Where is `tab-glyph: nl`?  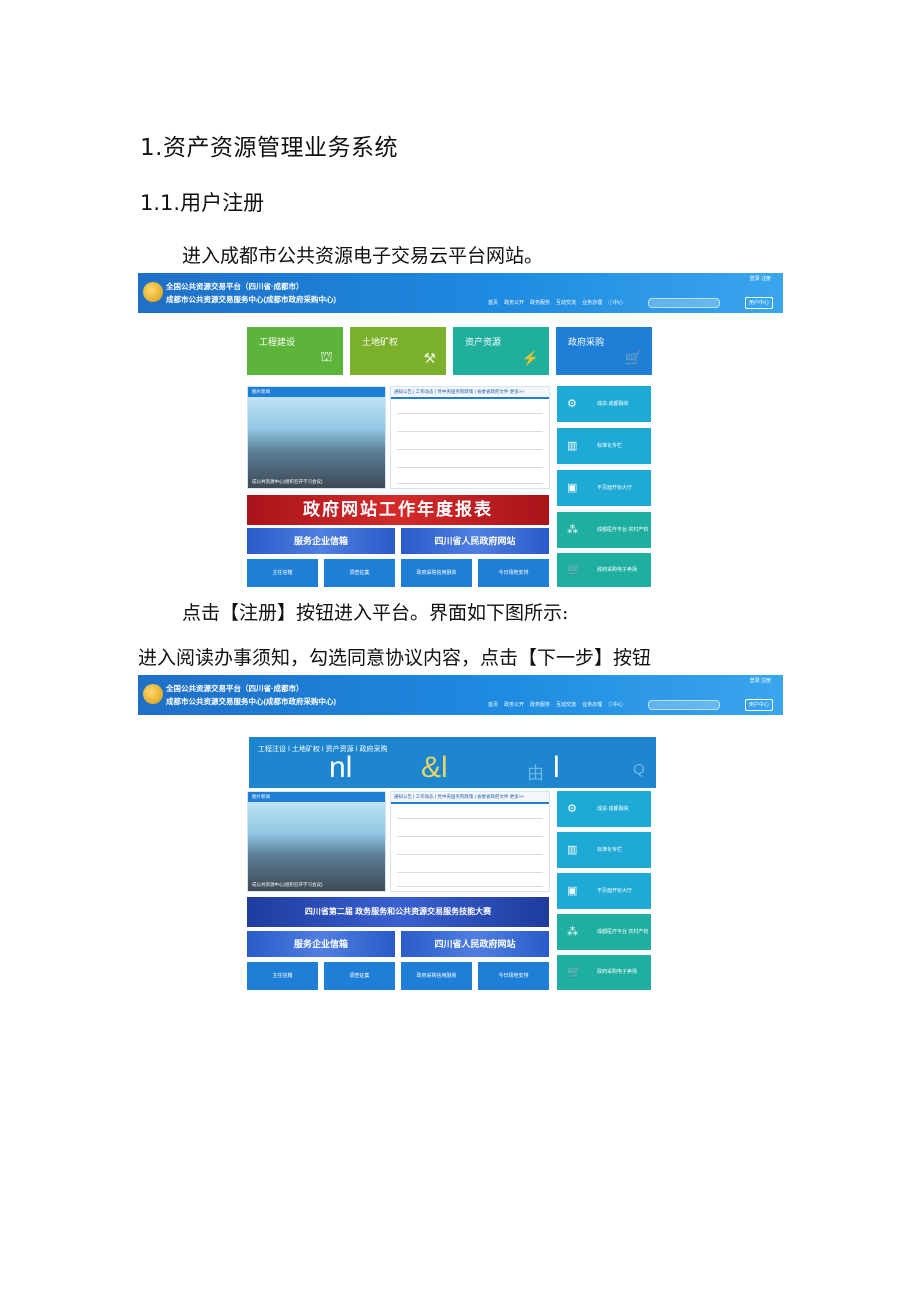
tab-glyph: nl is located at coordinates (341, 767).